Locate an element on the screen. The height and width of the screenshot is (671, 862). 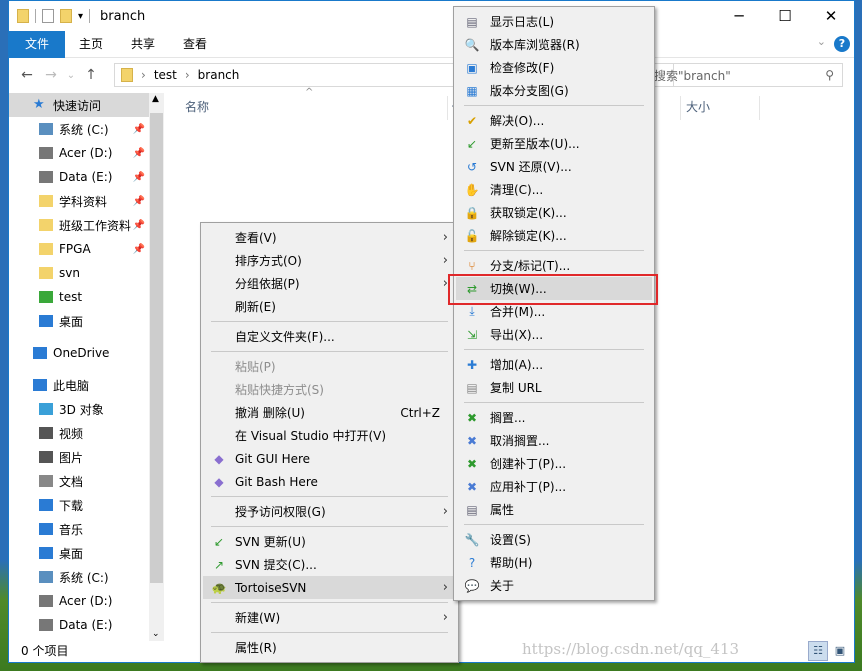
menu-item-分组依据: 分组依据(P) › is located at coordinates (329, 283).